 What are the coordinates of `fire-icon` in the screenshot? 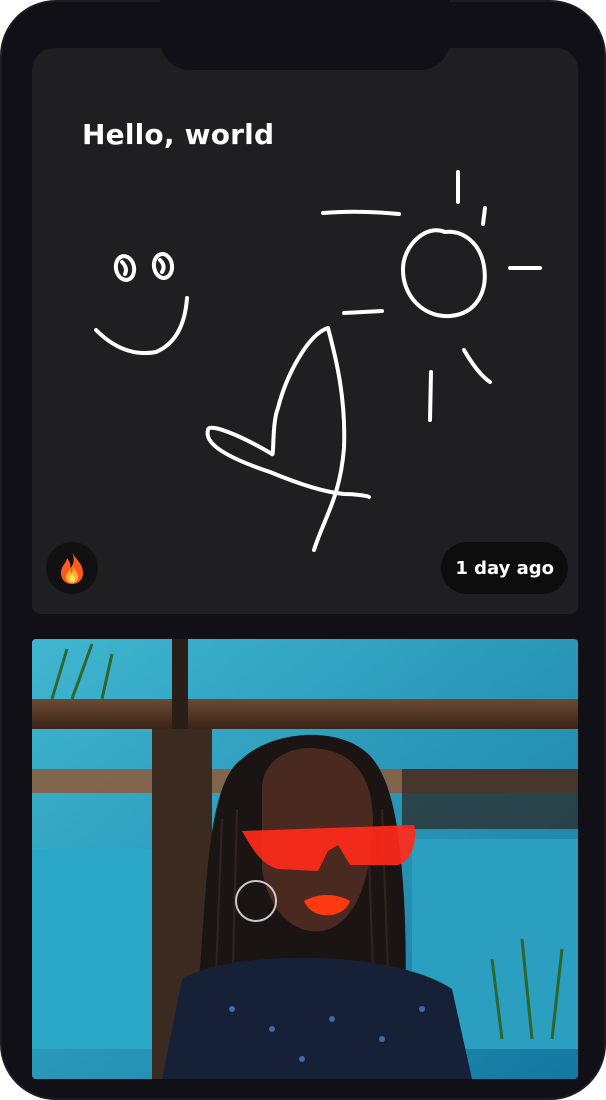 It's located at (72, 568).